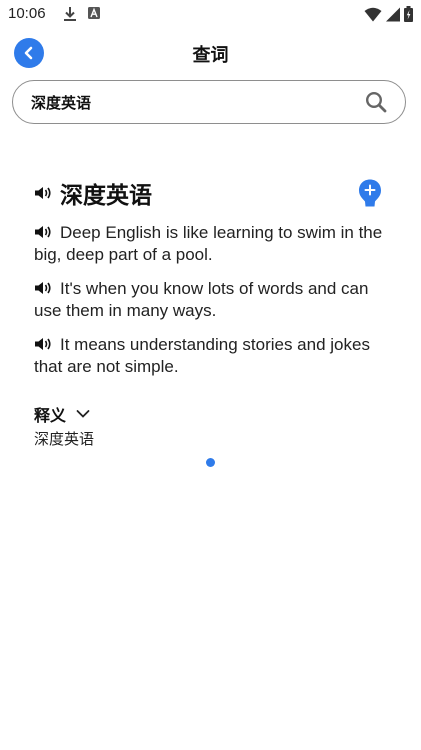 Image resolution: width=421 pixels, height=750 pixels. What do you see at coordinates (114, 449) in the screenshot?
I see `definition-fade` at bounding box center [114, 449].